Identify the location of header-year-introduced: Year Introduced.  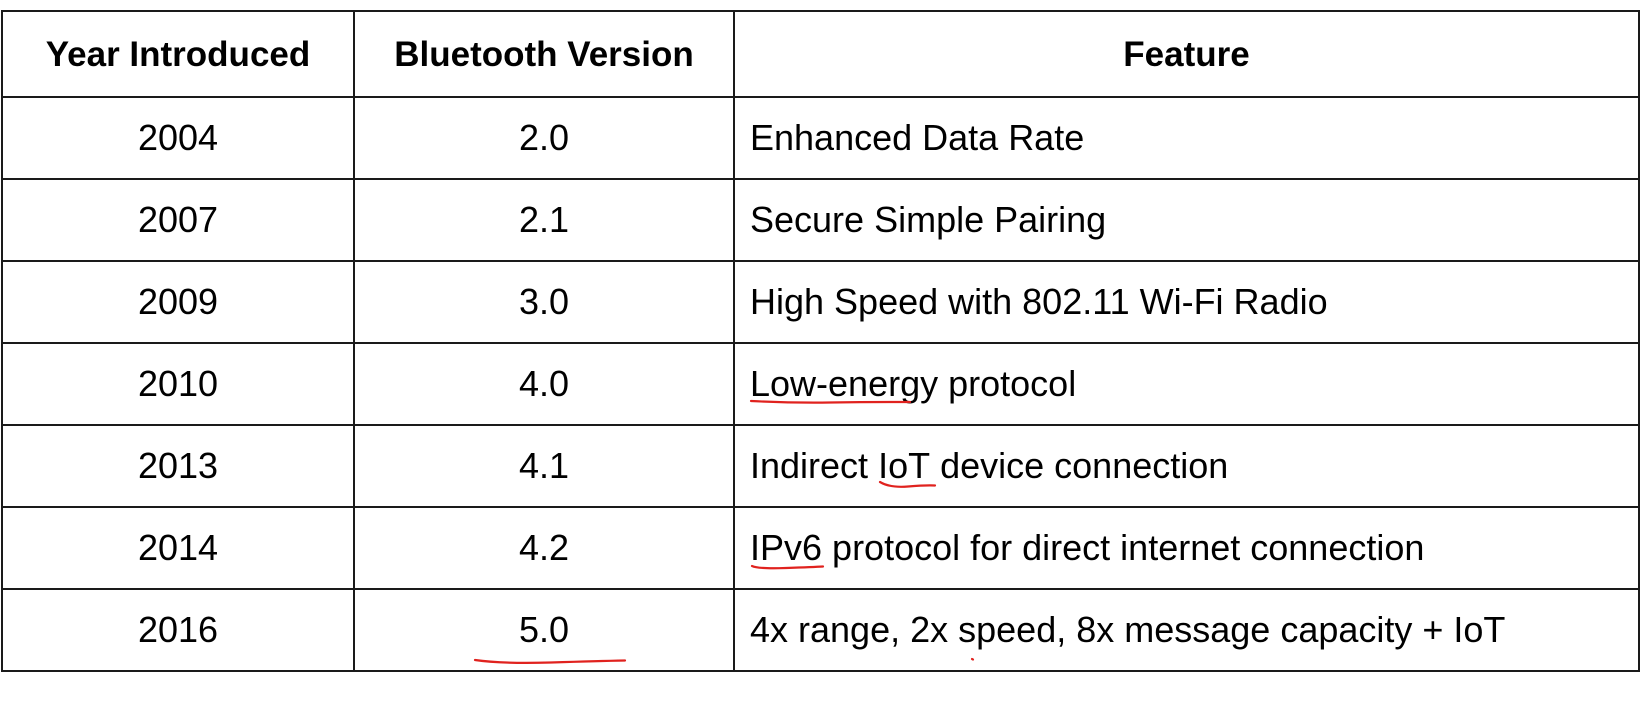
(178, 54).